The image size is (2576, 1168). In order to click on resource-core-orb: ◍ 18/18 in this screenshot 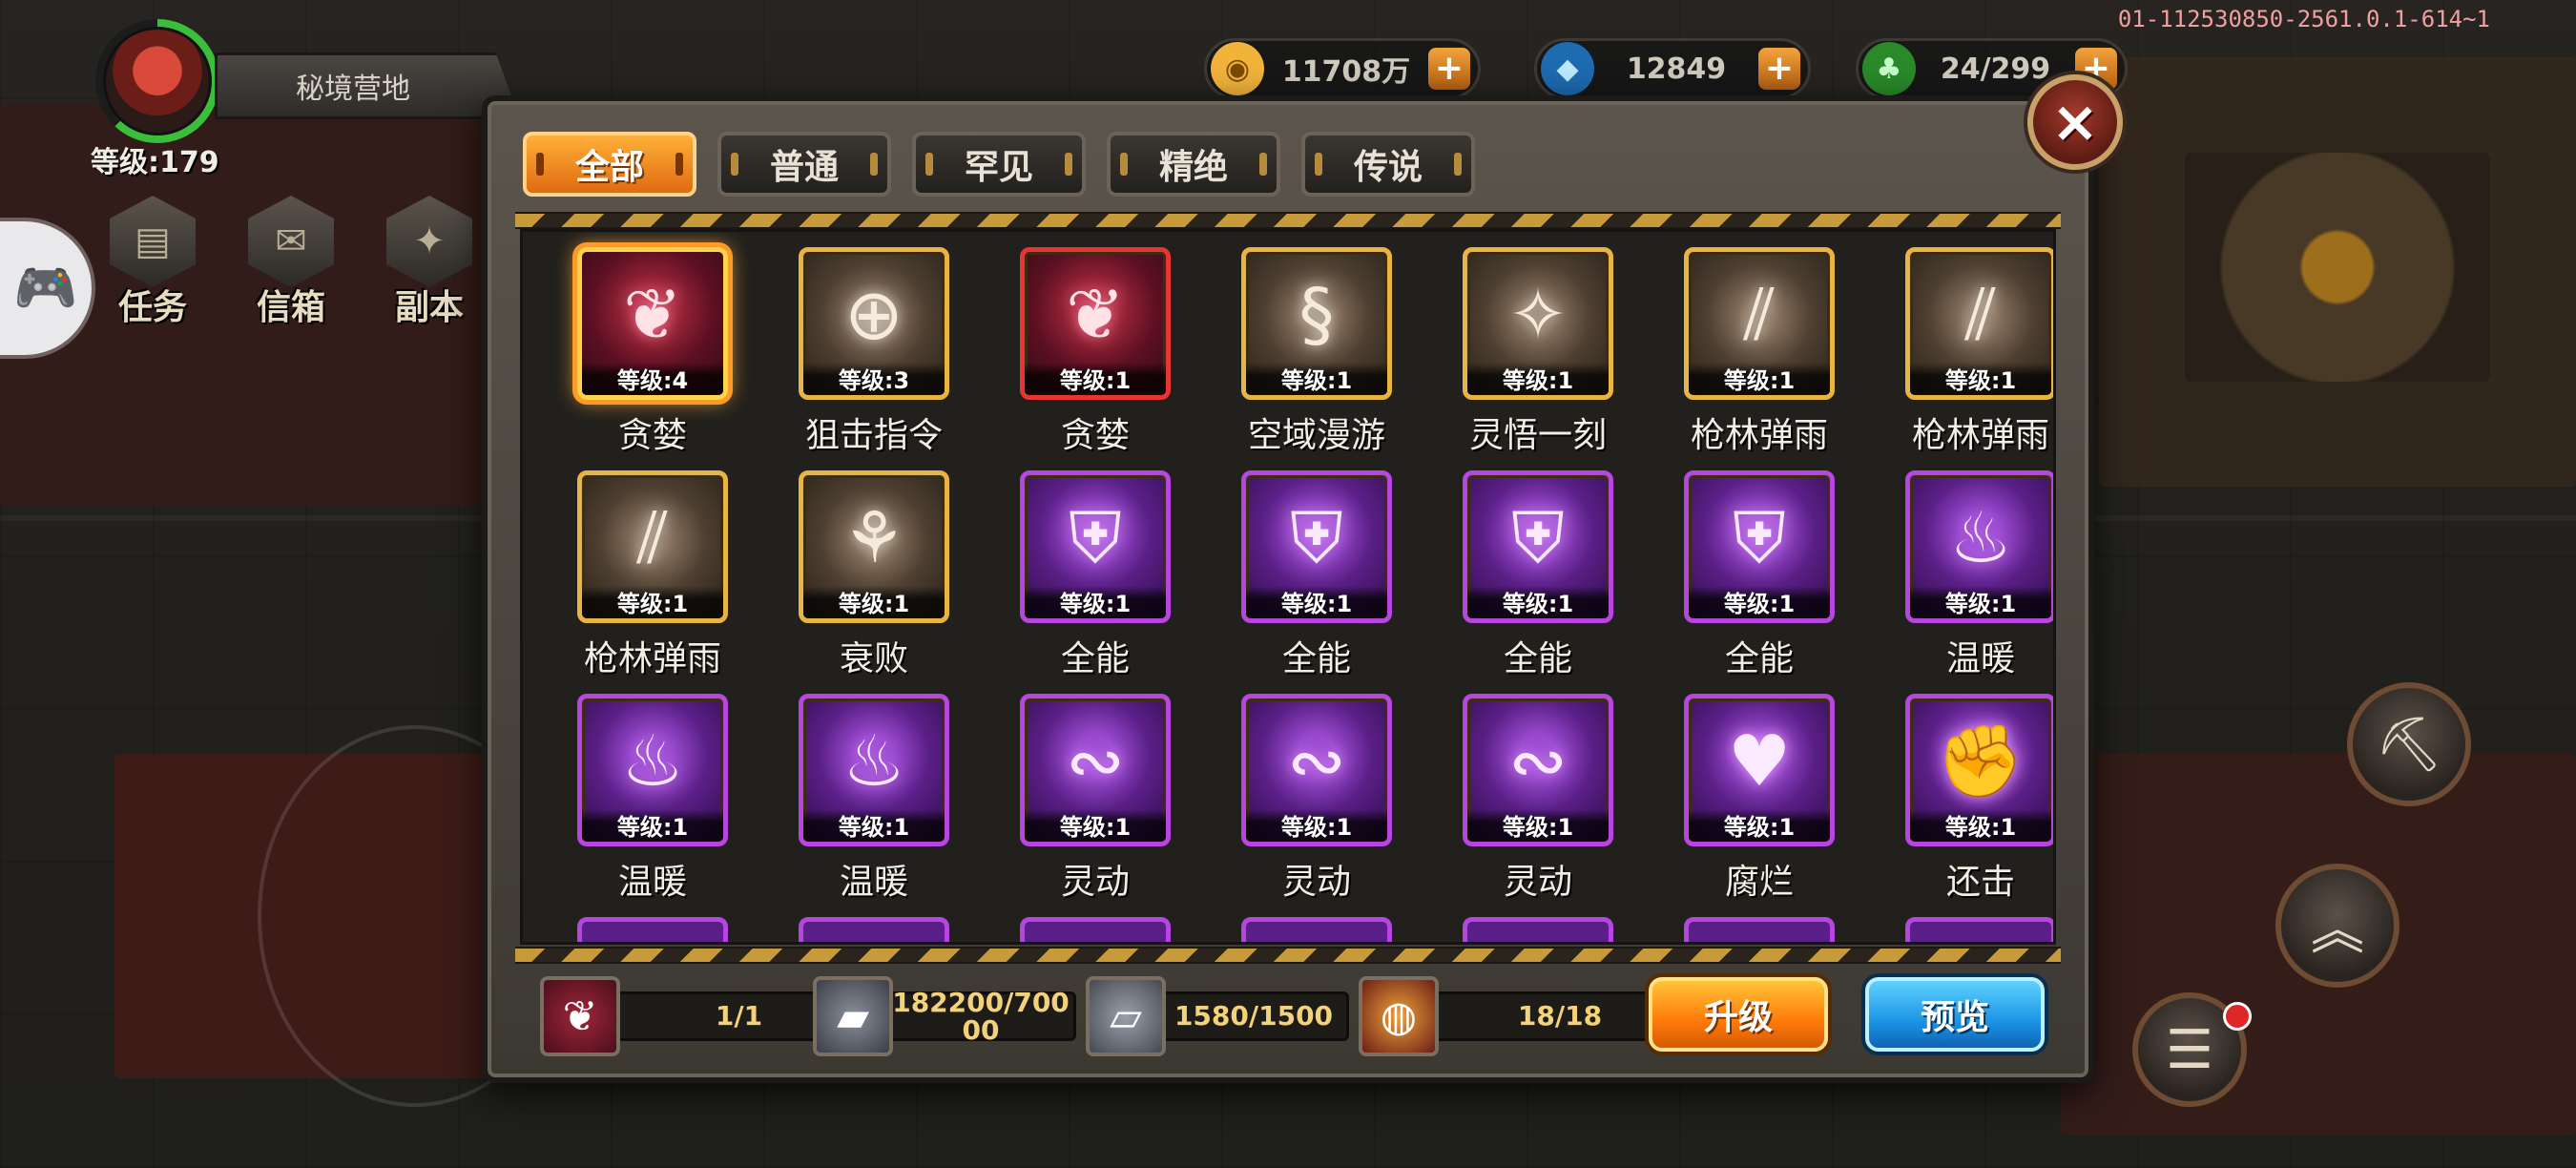, I will do `click(1524, 1016)`.